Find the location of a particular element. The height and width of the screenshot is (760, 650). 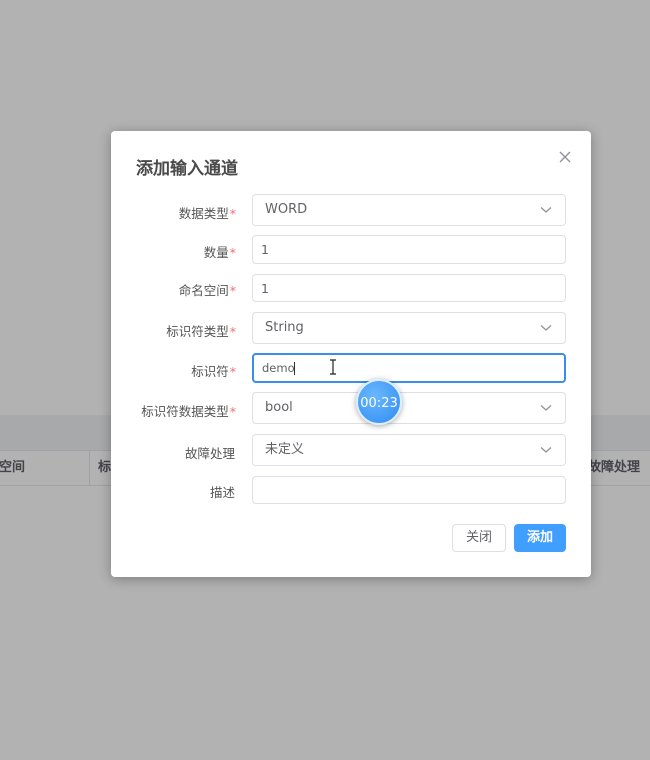

form-row-identifier-type: 标识符类型* String is located at coordinates (351, 328).